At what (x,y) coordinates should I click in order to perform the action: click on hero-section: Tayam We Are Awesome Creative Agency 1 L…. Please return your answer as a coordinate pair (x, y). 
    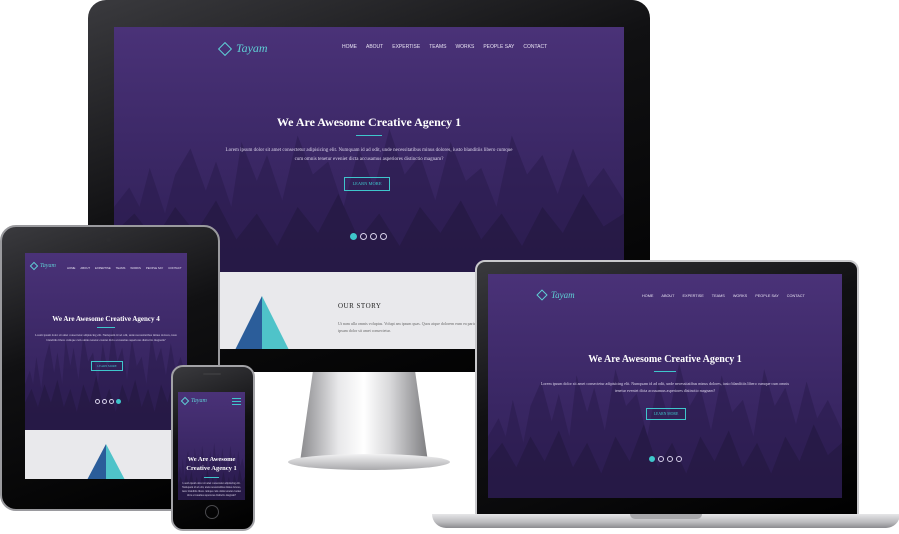
    Looking at the image, I should click on (211, 446).